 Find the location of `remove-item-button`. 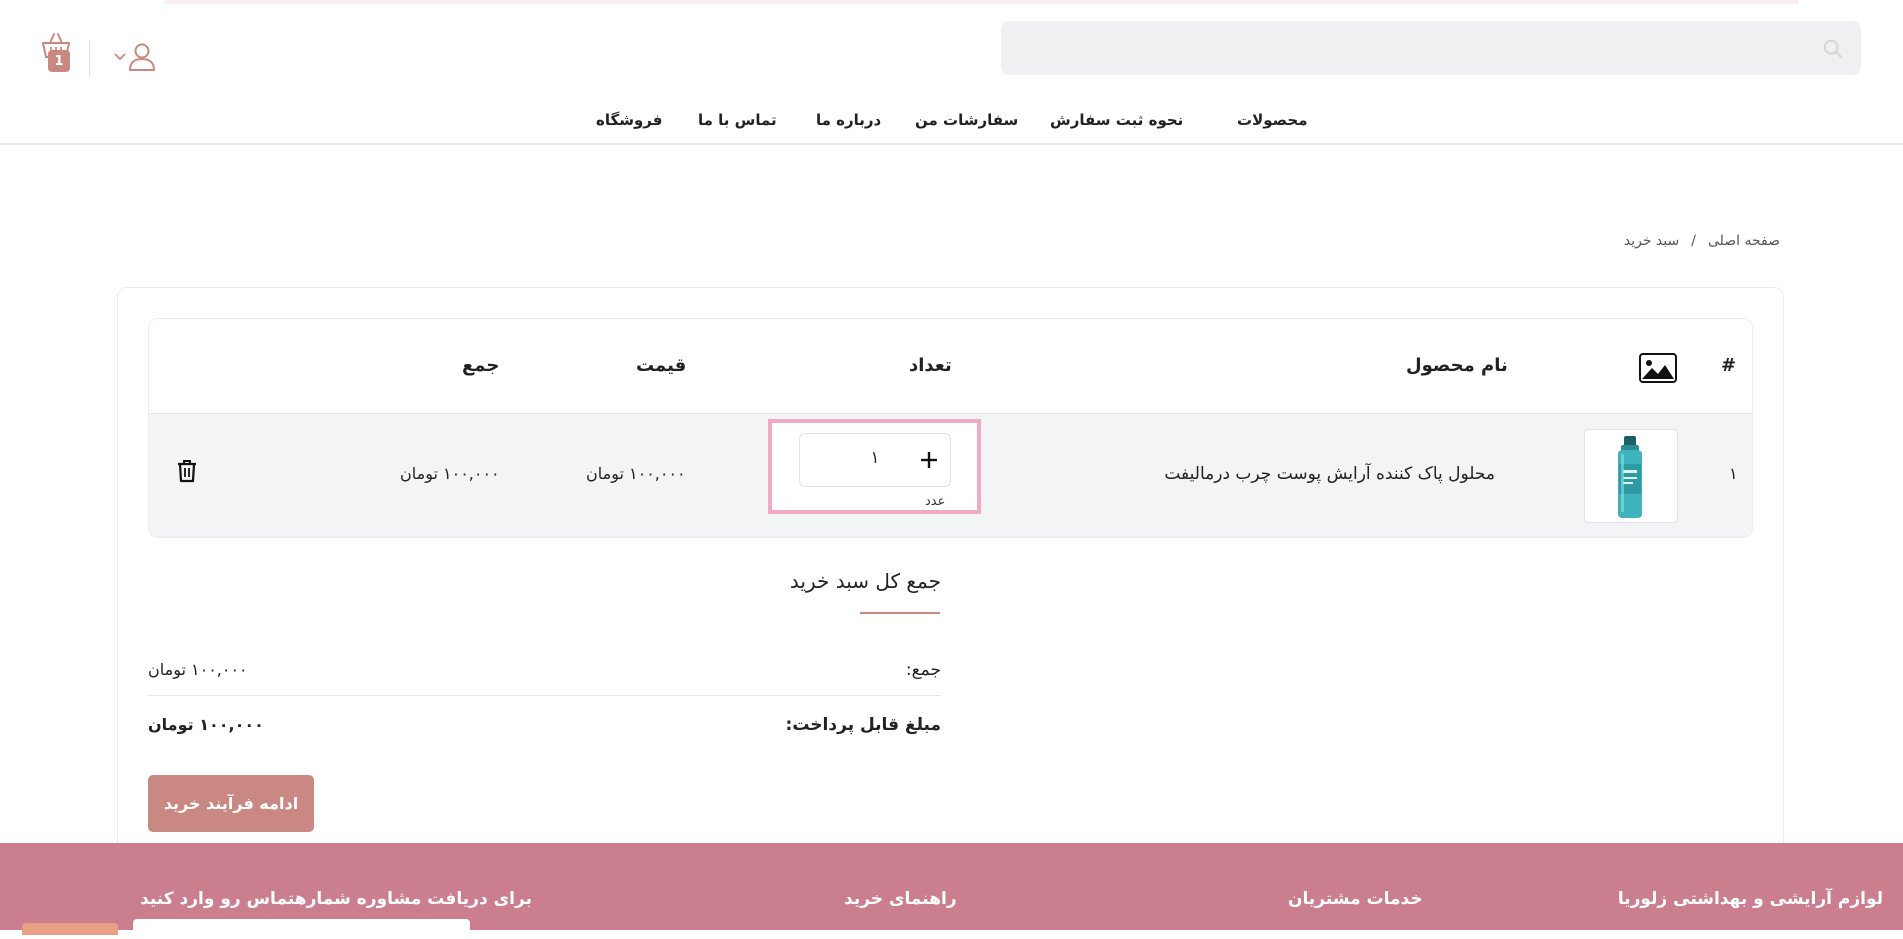

remove-item-button is located at coordinates (187, 472).